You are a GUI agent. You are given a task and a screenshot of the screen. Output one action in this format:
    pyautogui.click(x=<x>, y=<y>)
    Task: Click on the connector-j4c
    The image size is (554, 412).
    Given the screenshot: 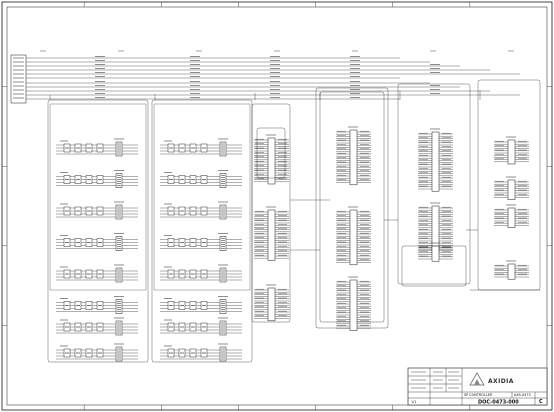 What is the action you would take?
    pyautogui.click(x=353, y=303)
    